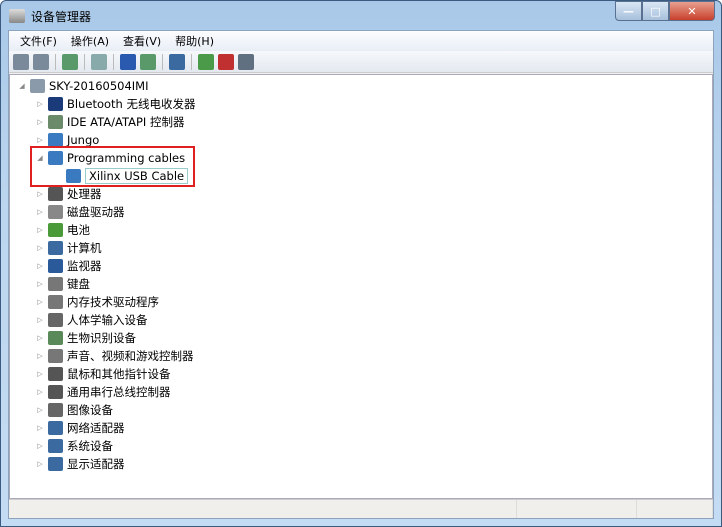  I want to click on action-icon, so click(148, 61).